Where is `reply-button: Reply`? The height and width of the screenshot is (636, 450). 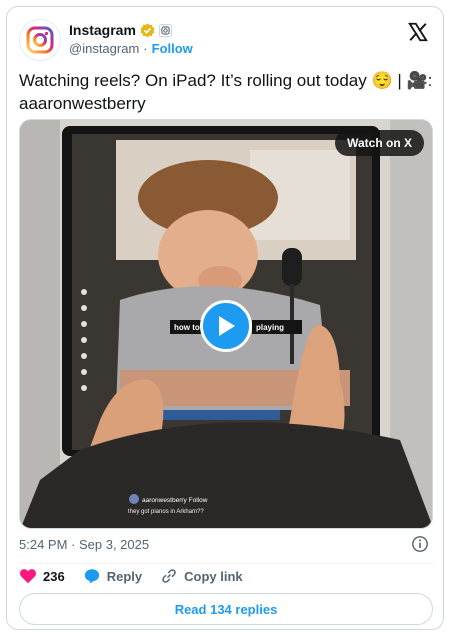 reply-button: Reply is located at coordinates (112, 576).